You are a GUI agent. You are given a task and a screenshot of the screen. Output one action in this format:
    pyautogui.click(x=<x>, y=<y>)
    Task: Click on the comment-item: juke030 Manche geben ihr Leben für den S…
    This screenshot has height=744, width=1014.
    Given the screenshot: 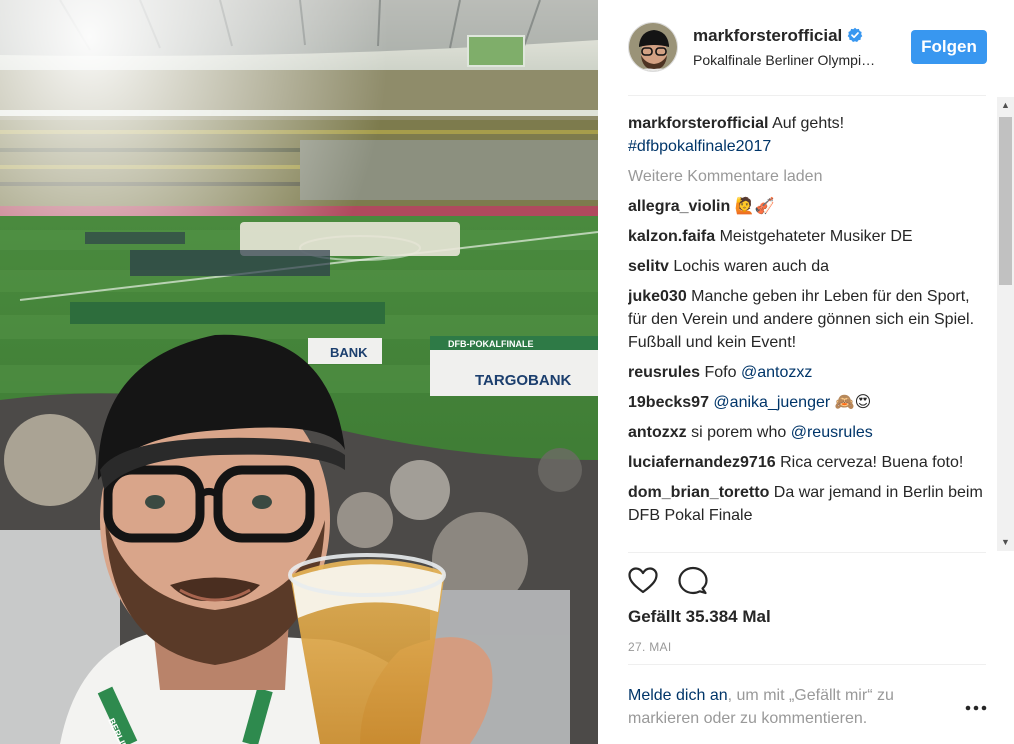 What is the action you would take?
    pyautogui.click(x=810, y=319)
    